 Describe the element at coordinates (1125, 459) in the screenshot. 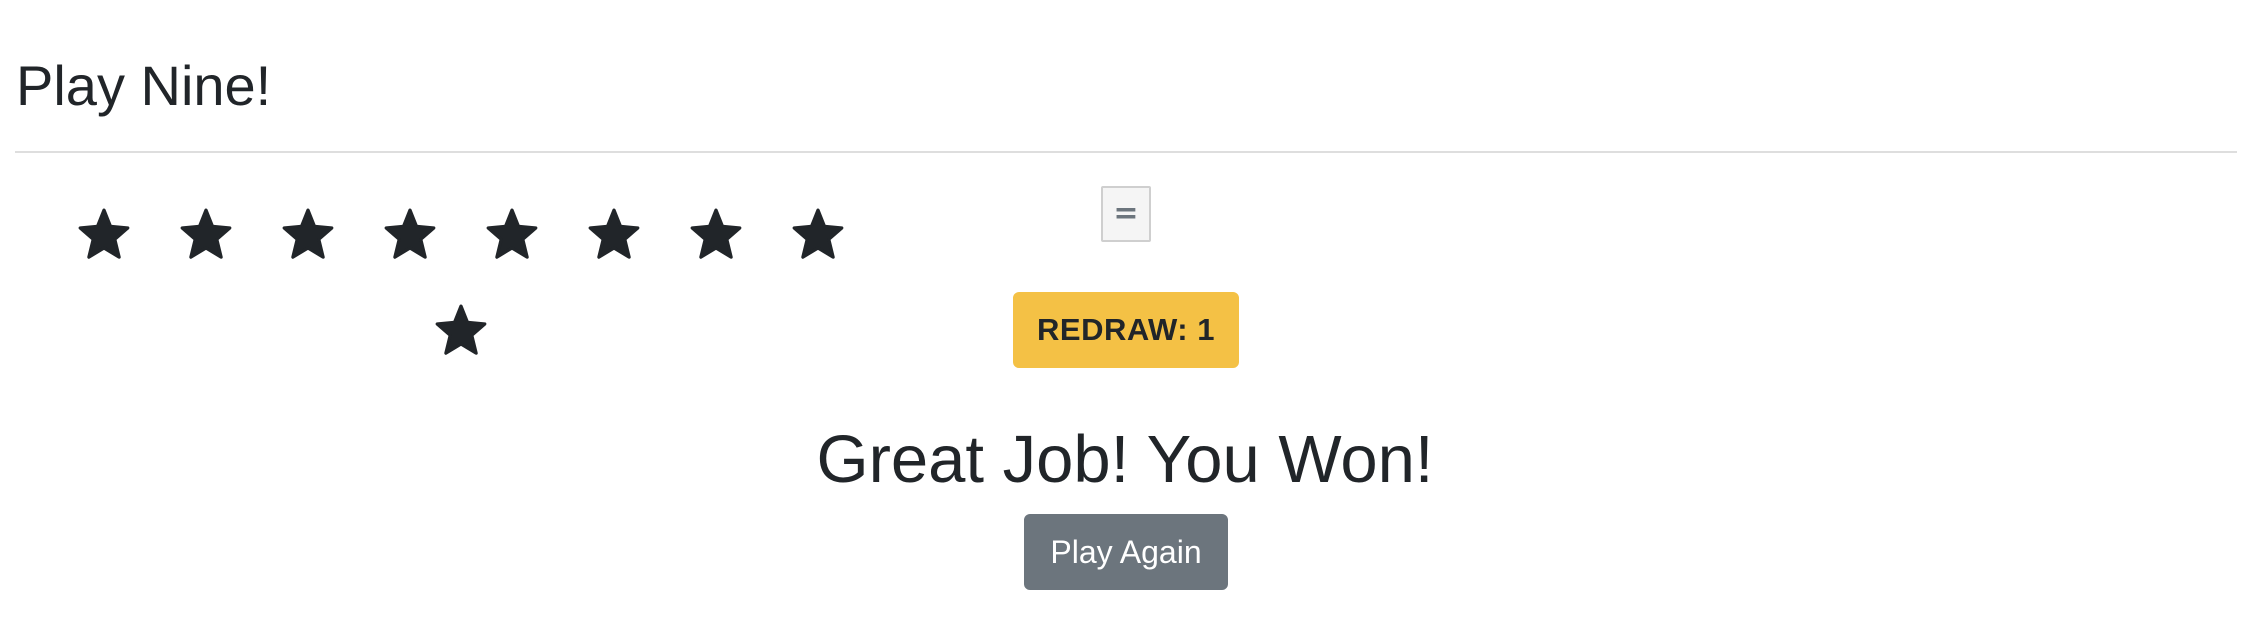

I see `done-message: Great Job! You Won!` at that location.